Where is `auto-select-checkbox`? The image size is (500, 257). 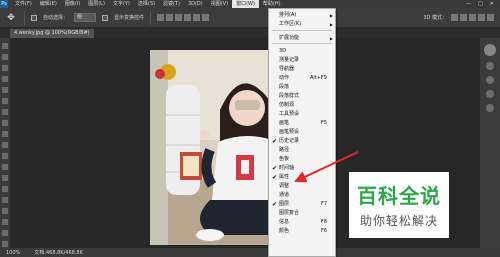
auto-select-checkbox is located at coordinates (34, 17).